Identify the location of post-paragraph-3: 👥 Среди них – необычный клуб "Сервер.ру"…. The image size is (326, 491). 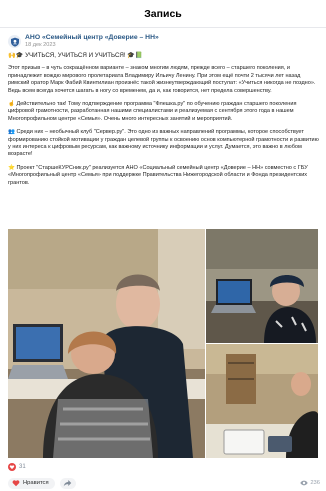
(163, 143).